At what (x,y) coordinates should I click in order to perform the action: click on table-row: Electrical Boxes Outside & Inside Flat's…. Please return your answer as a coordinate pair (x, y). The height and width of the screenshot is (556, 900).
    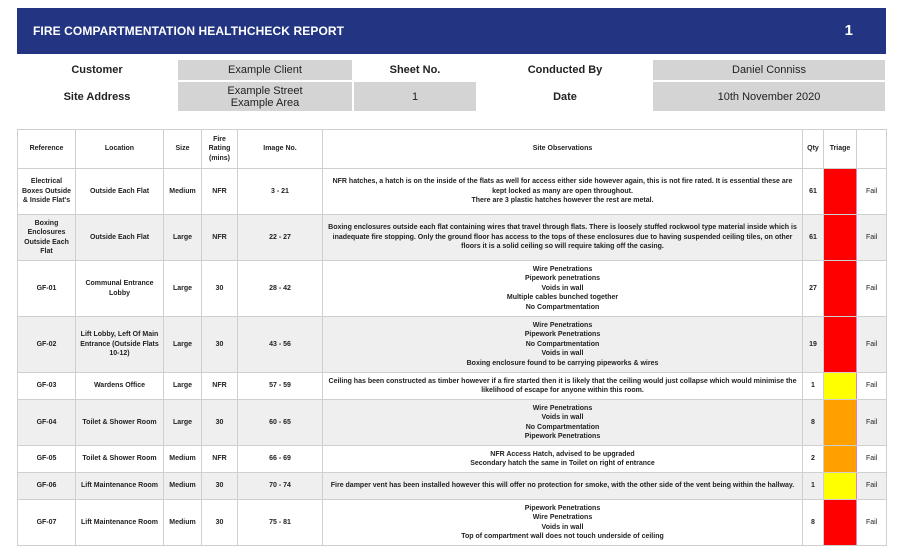
    Looking at the image, I should click on (452, 191).